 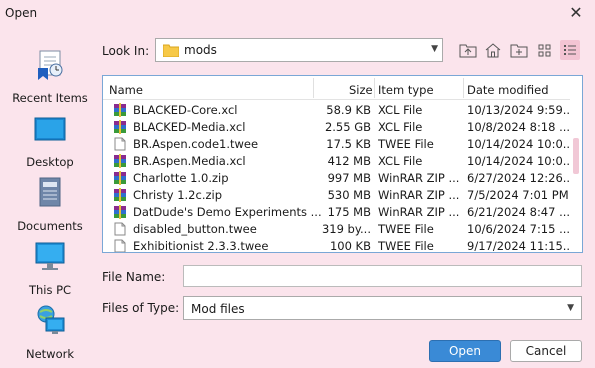 What do you see at coordinates (349, 212) in the screenshot?
I see `file-size-cell: 175 MB` at bounding box center [349, 212].